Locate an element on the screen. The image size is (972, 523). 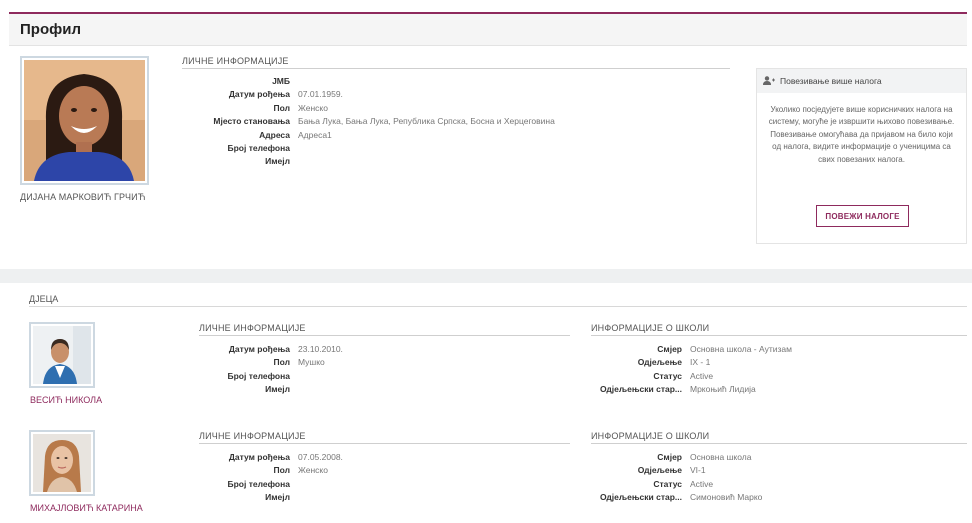
link-accounts-title: Повезивање више налога is located at coordinates (831, 81).